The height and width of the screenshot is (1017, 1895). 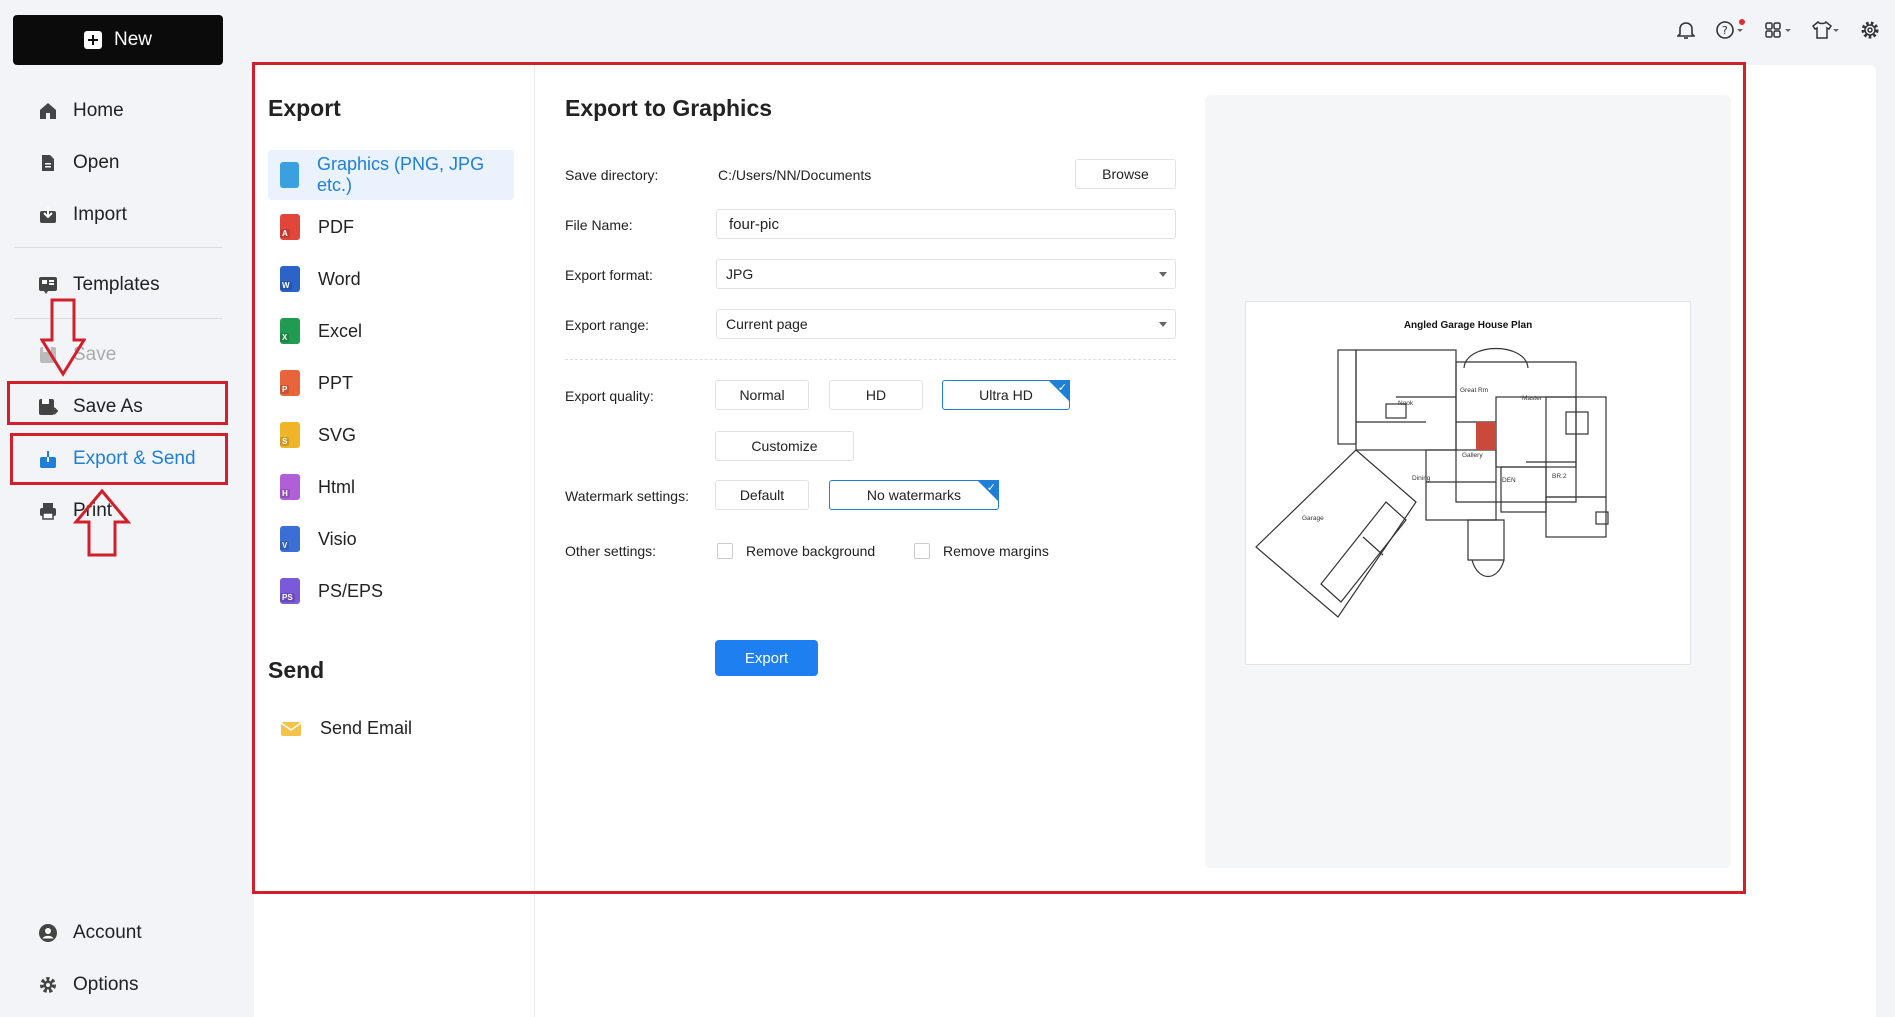 What do you see at coordinates (391, 227) in the screenshot?
I see `format-item-pdf: A PDF` at bounding box center [391, 227].